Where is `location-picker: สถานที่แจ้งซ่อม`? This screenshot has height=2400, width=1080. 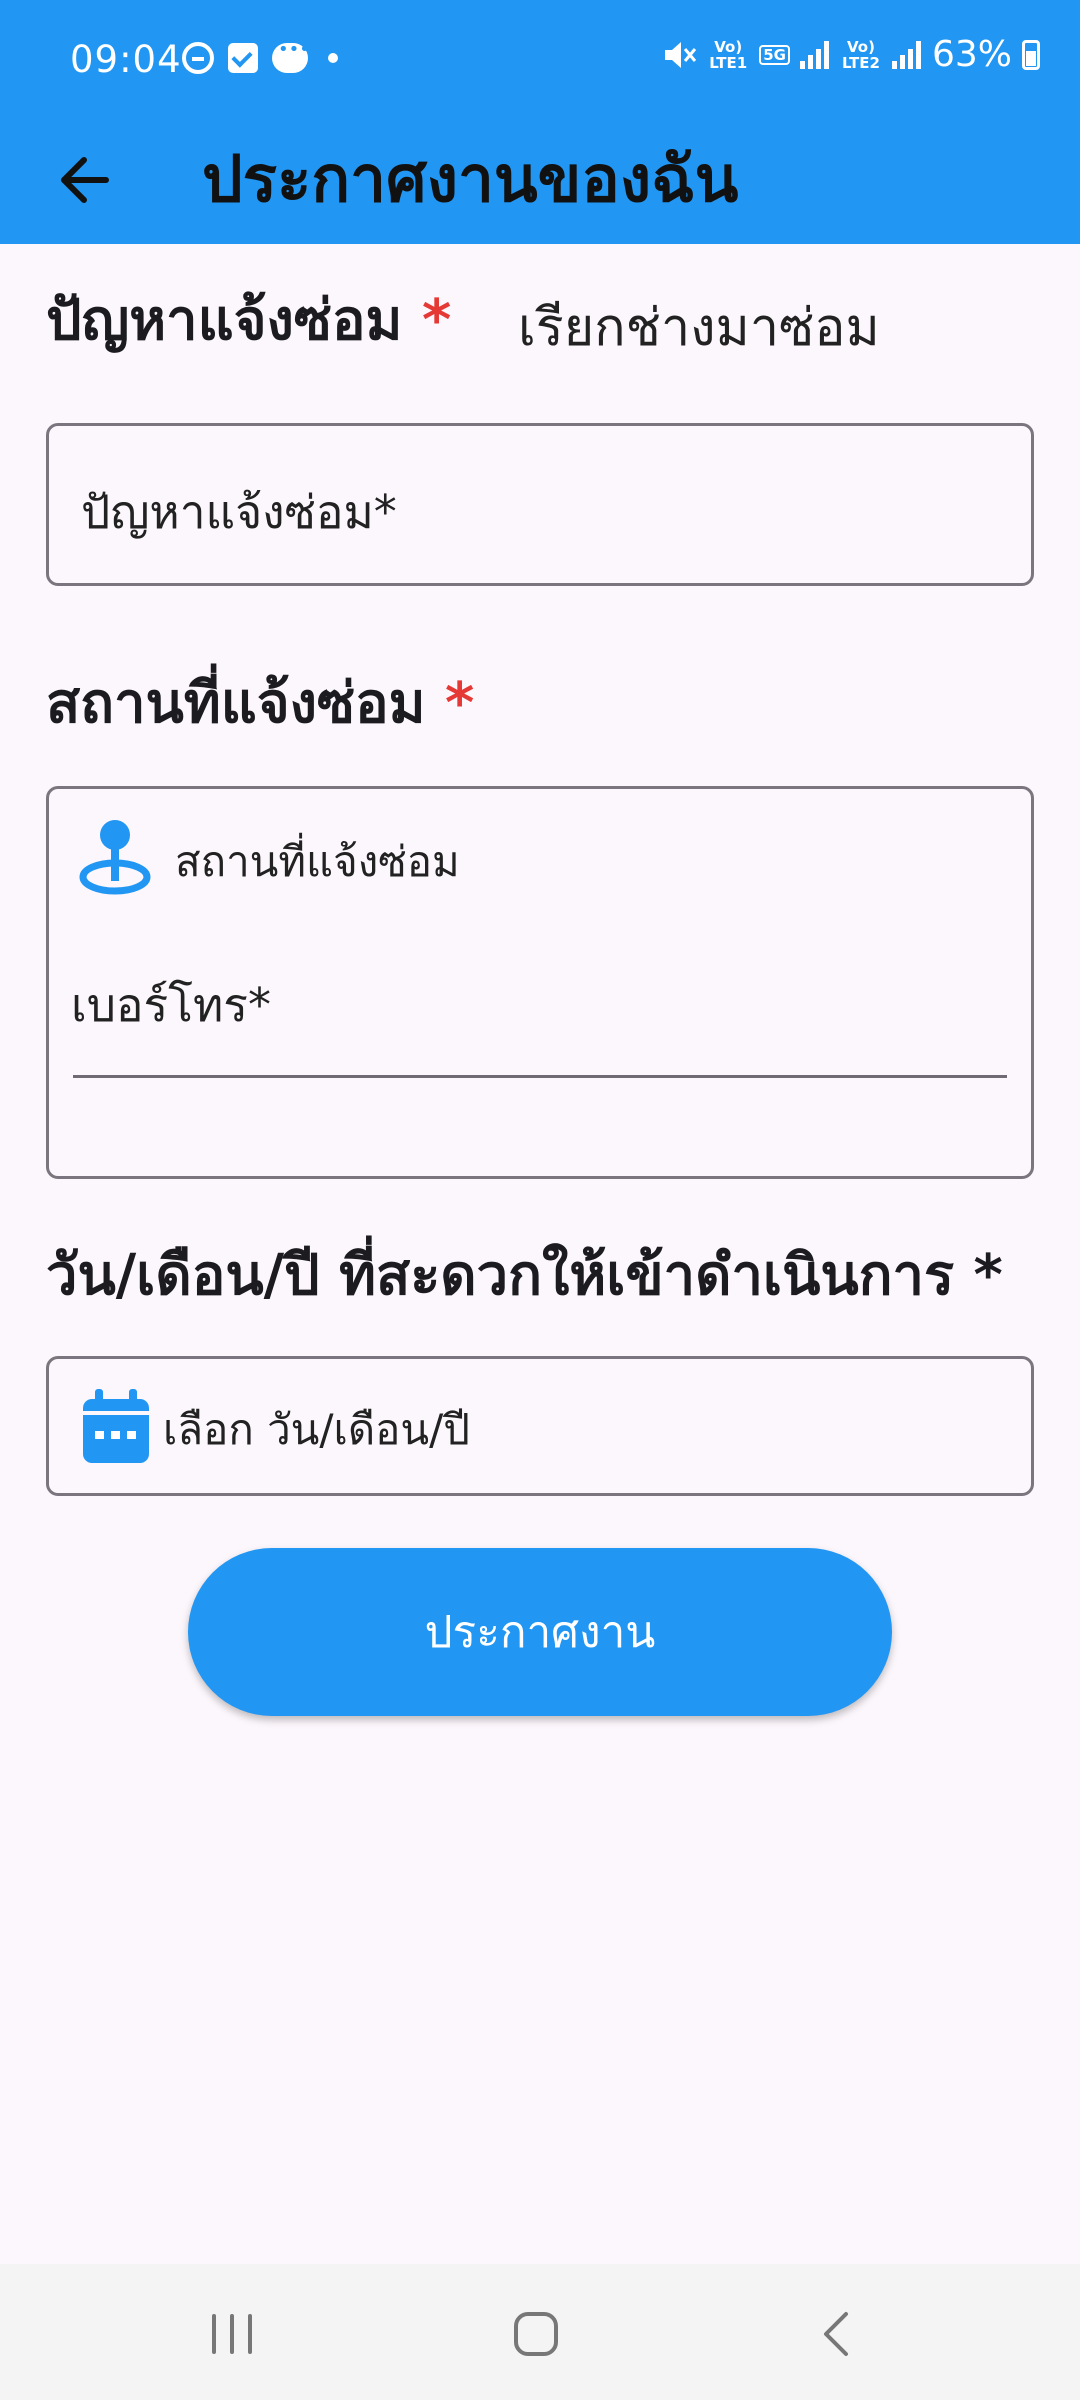
location-picker: สถานที่แจ้งซ่อม is located at coordinates (377, 858).